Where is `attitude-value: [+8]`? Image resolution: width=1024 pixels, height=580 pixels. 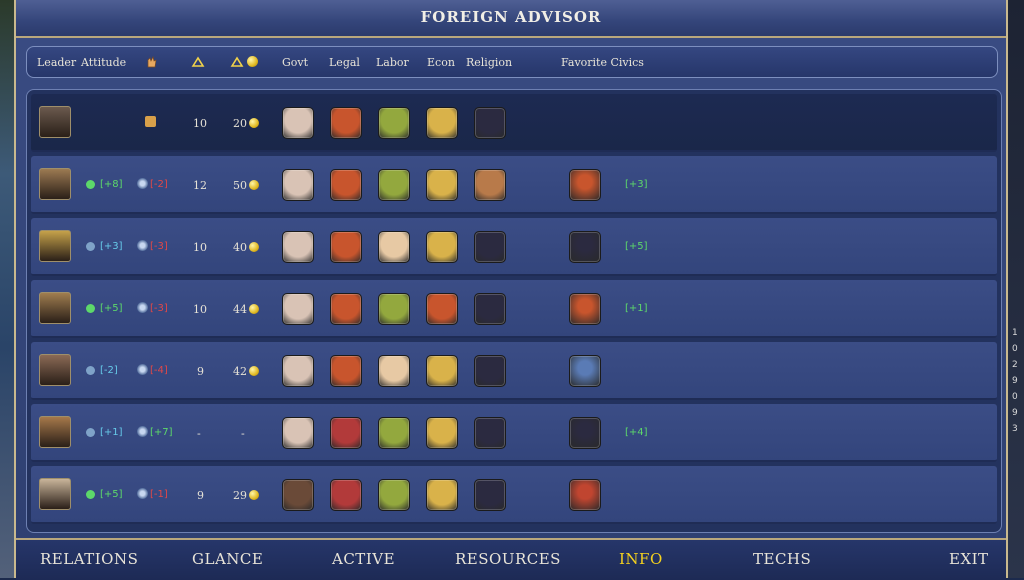 attitude-value: [+8] is located at coordinates (111, 184).